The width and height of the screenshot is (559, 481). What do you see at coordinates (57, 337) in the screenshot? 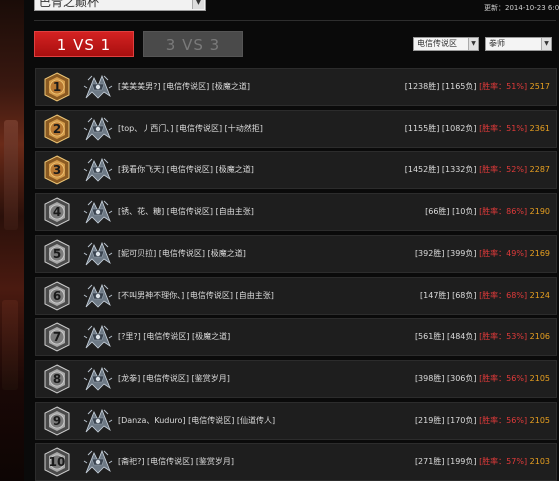
I see `rank-number: 7` at bounding box center [57, 337].